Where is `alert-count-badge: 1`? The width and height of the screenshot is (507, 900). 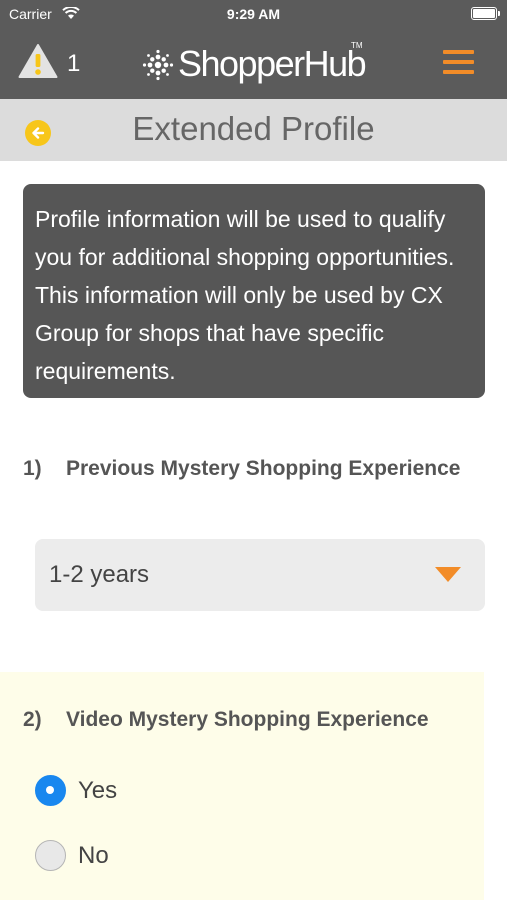
alert-count-badge: 1 is located at coordinates (74, 63).